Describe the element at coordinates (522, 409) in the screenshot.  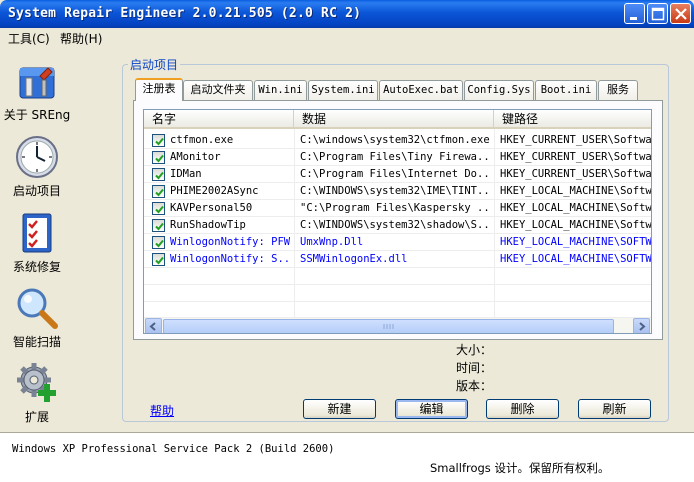
I see `delete-button: 删除` at that location.